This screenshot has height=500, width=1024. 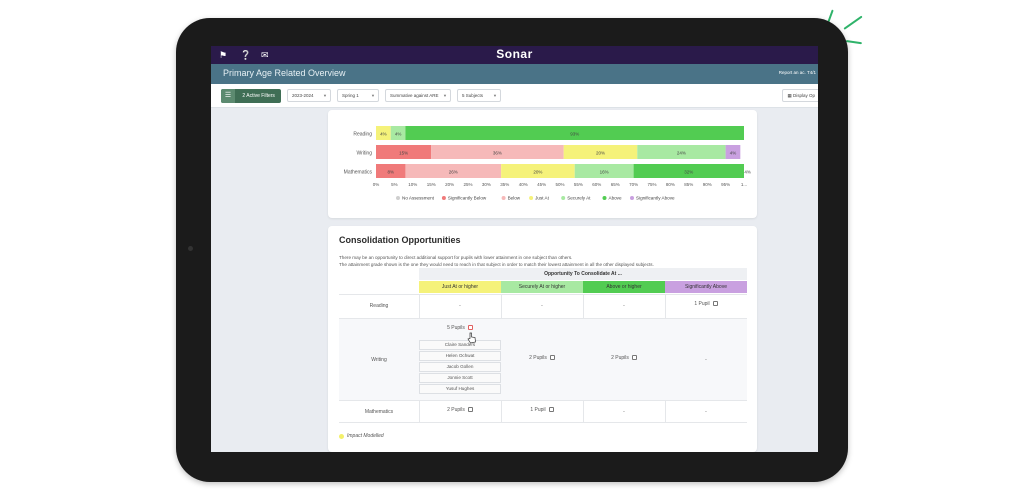 What do you see at coordinates (514, 198) in the screenshot?
I see `legend-label: Below` at bounding box center [514, 198].